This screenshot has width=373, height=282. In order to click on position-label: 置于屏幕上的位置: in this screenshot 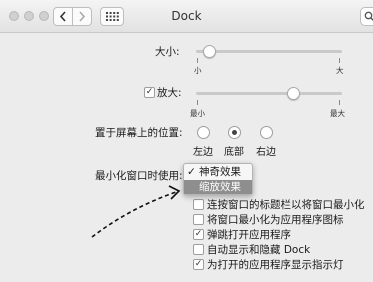, I will do `click(139, 133)`.